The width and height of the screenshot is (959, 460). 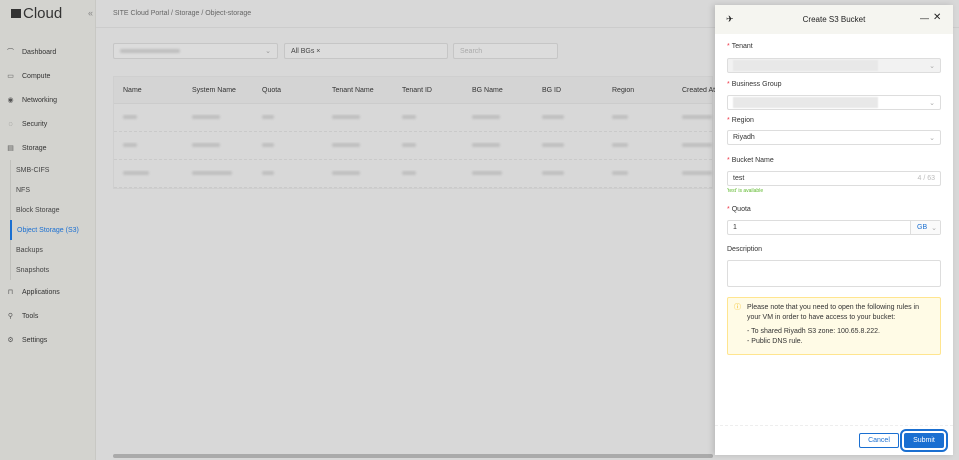 What do you see at coordinates (739, 178) in the screenshot?
I see `bucket-name-value: test` at bounding box center [739, 178].